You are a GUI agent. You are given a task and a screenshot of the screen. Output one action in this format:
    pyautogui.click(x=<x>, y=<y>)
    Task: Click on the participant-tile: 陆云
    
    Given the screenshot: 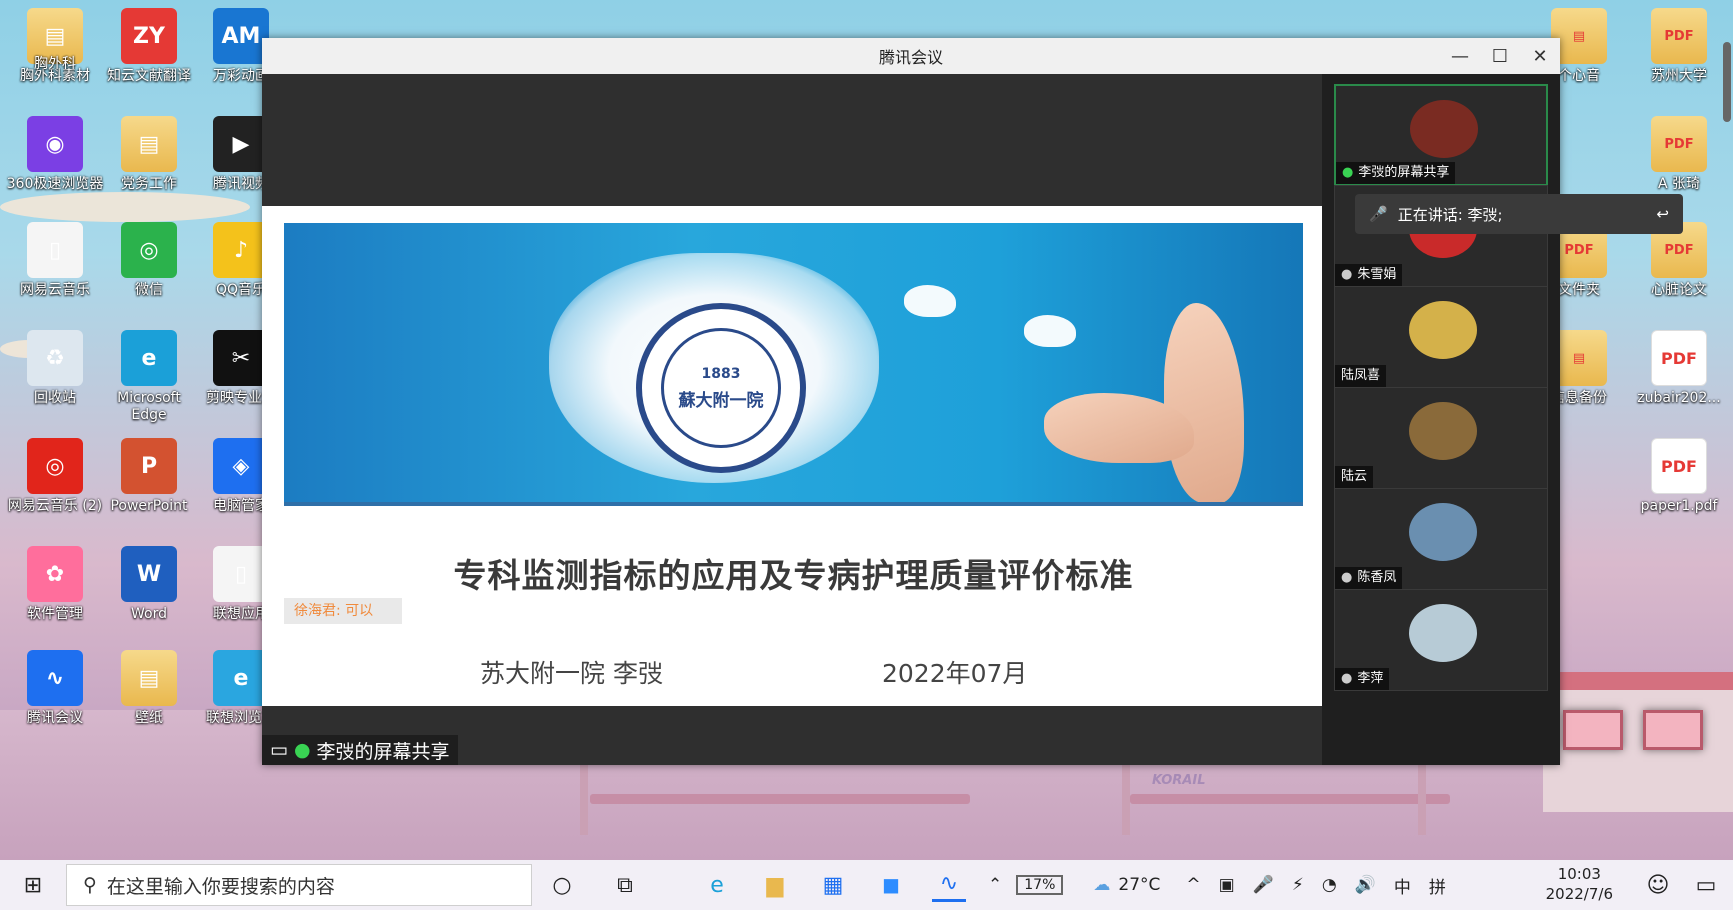 What is the action you would take?
    pyautogui.click(x=1441, y=438)
    